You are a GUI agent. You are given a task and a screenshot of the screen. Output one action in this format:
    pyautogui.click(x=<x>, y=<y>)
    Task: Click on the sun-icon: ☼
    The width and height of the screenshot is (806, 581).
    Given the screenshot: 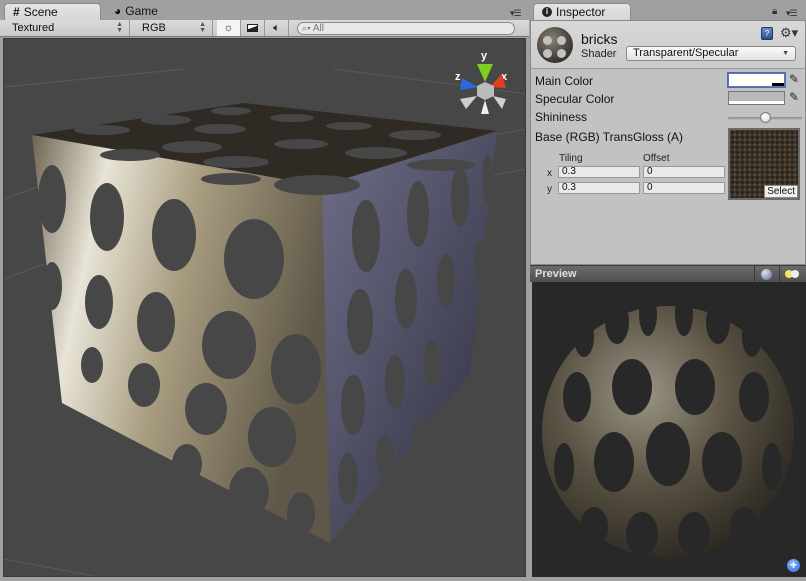 What is the action you would take?
    pyautogui.click(x=228, y=28)
    